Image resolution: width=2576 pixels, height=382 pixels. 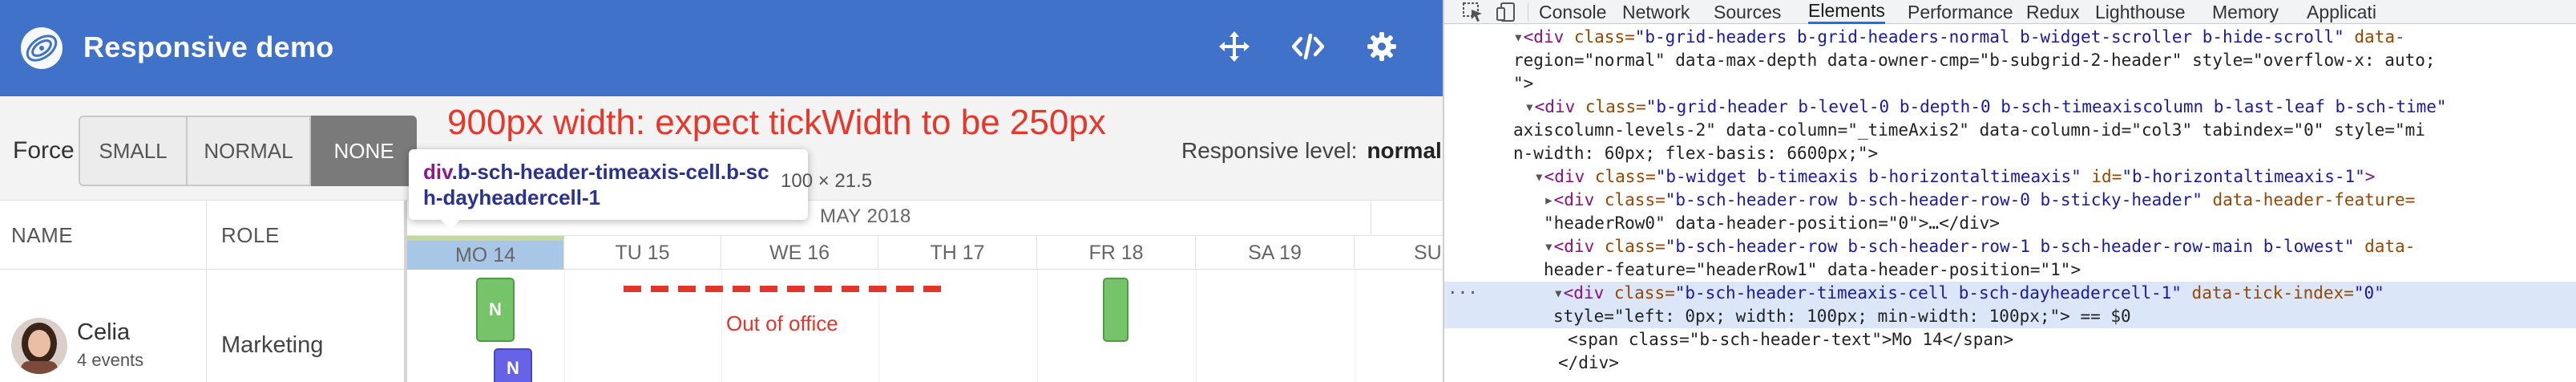 What do you see at coordinates (307, 235) in the screenshot?
I see `column-header-role: ROLE` at bounding box center [307, 235].